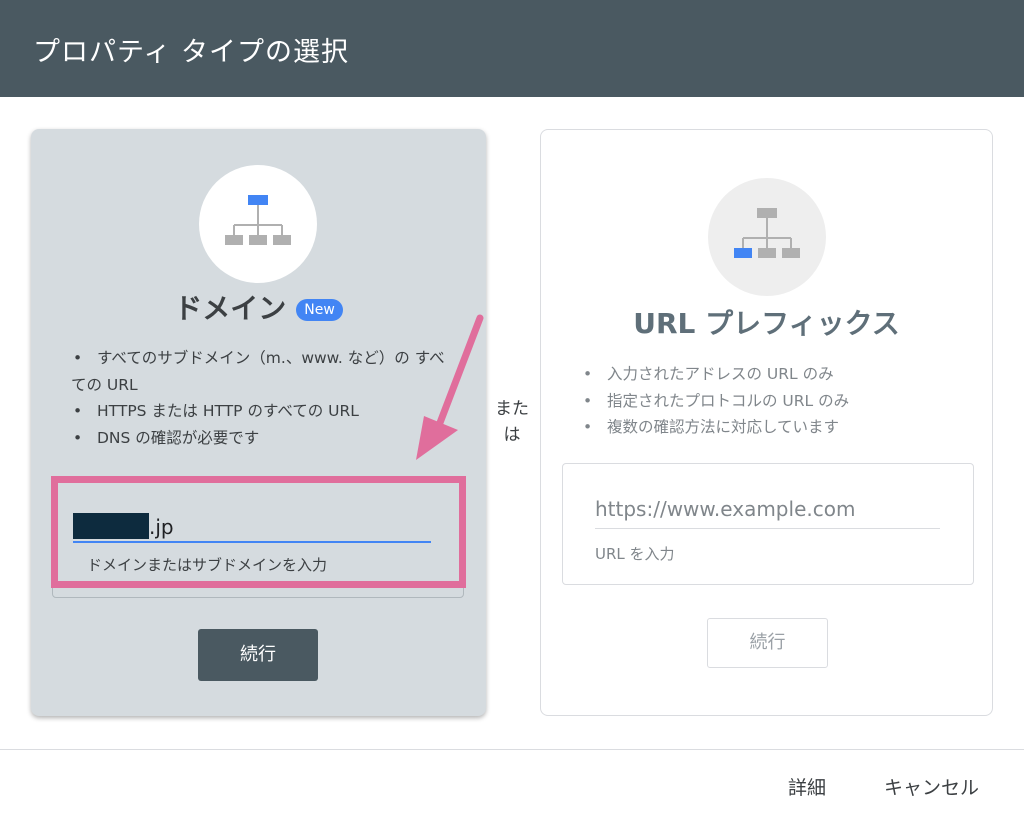 The height and width of the screenshot is (821, 1024). Describe the element at coordinates (512, 422) in the screenshot. I see `or-separator: また は` at that location.